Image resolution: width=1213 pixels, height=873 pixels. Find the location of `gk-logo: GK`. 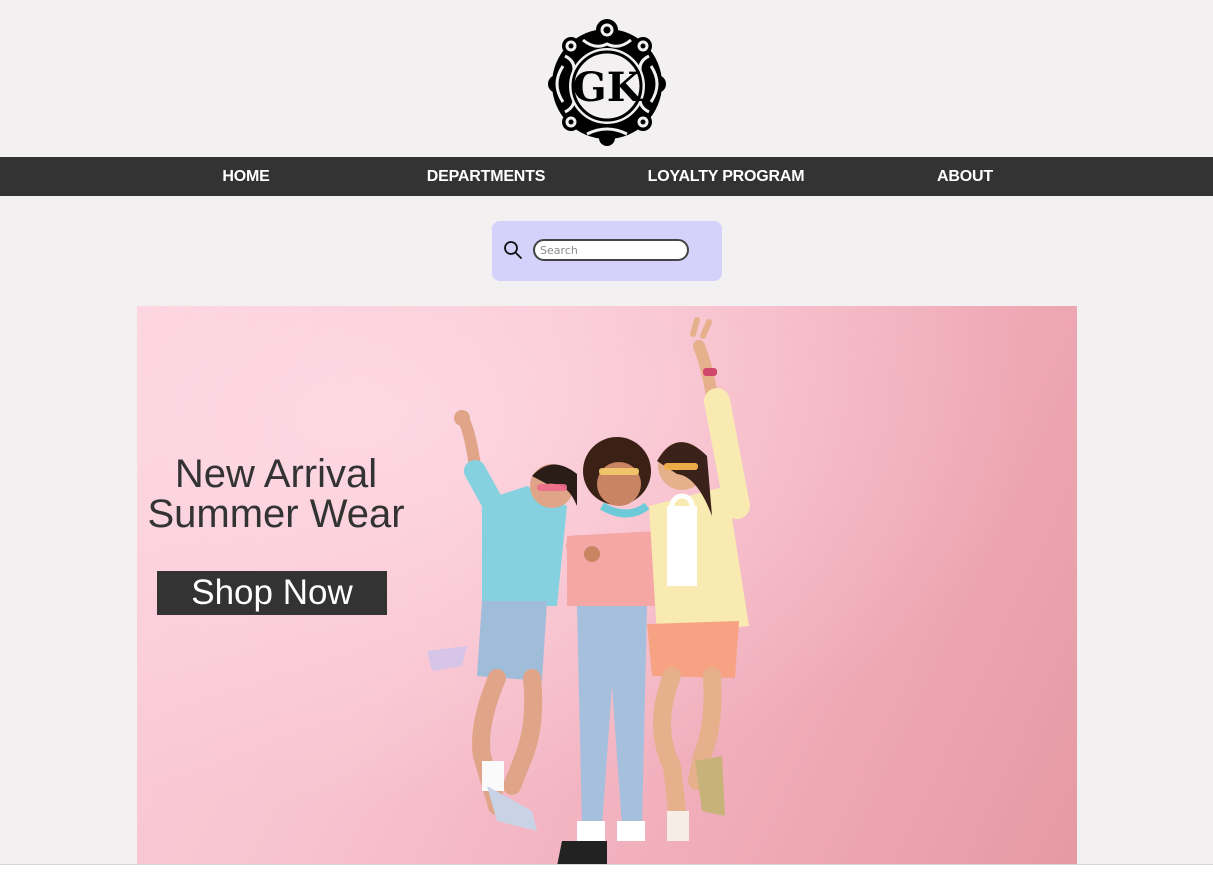

gk-logo: GK is located at coordinates (607, 81).